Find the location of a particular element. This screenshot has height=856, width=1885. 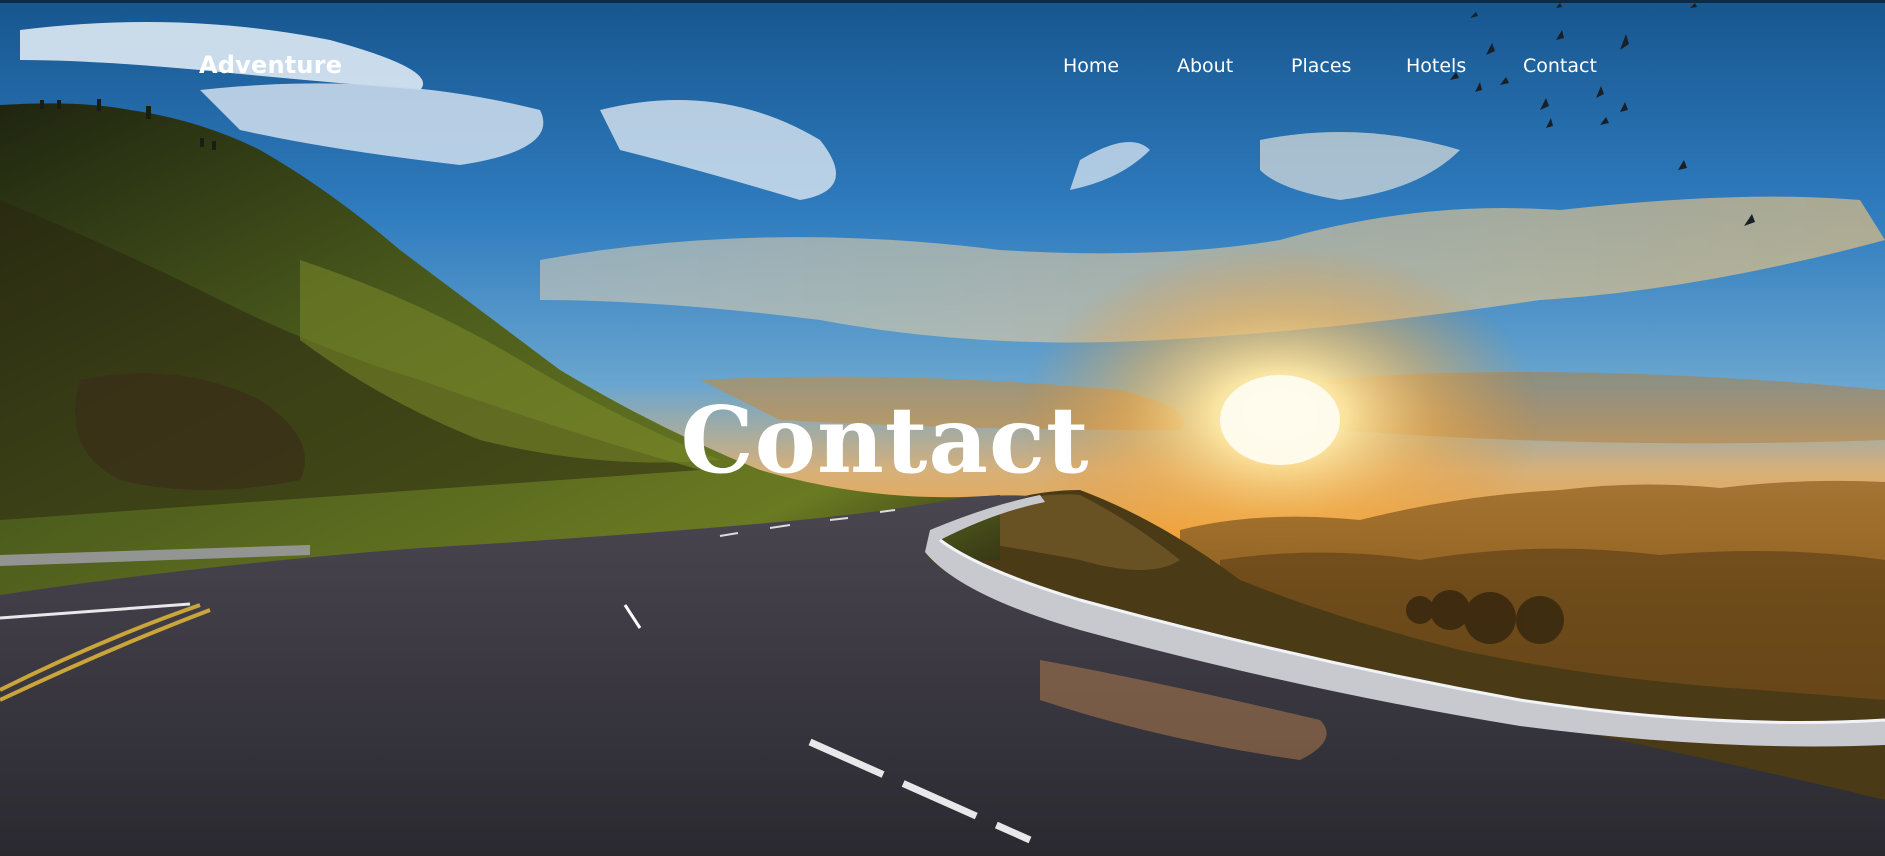

brand-logo-link: Adventure is located at coordinates (270, 65).